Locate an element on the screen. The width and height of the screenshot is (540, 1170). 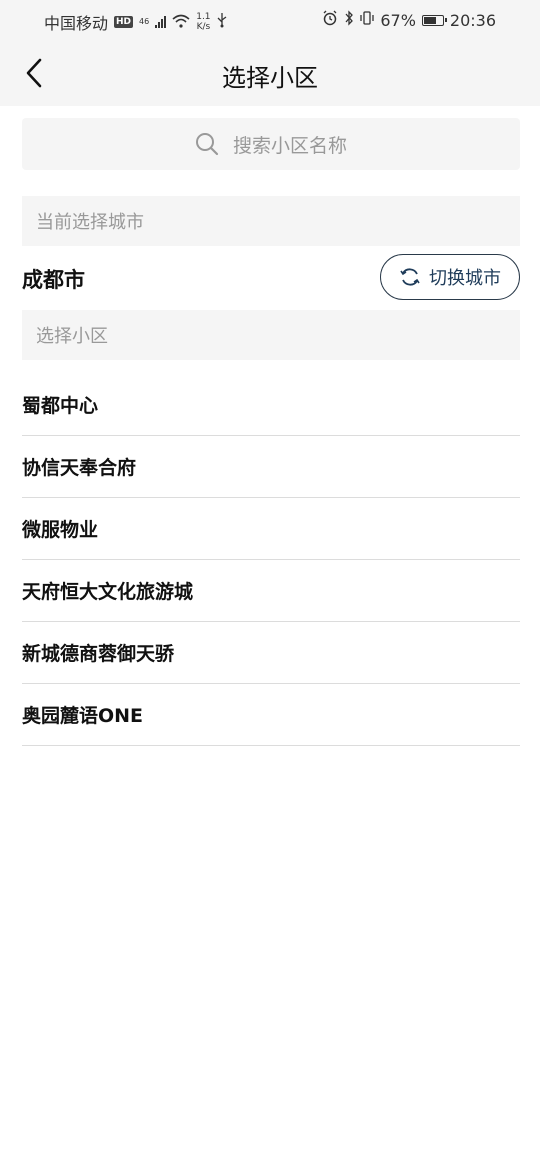
search-icon is located at coordinates (207, 144).